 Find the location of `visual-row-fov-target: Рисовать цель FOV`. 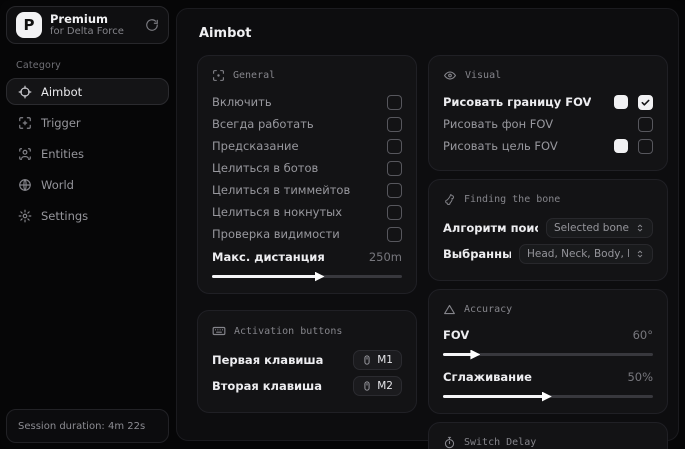

visual-row-fov-target: Рисовать цель FOV is located at coordinates (548, 146).